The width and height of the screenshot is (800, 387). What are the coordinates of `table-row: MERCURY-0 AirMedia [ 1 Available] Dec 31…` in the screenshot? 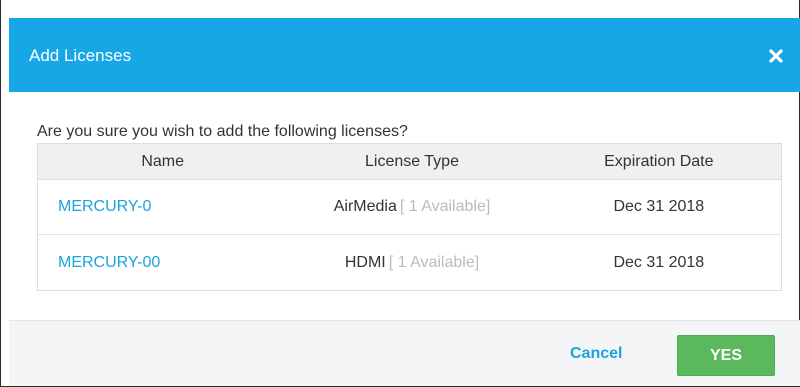 It's located at (409, 207).